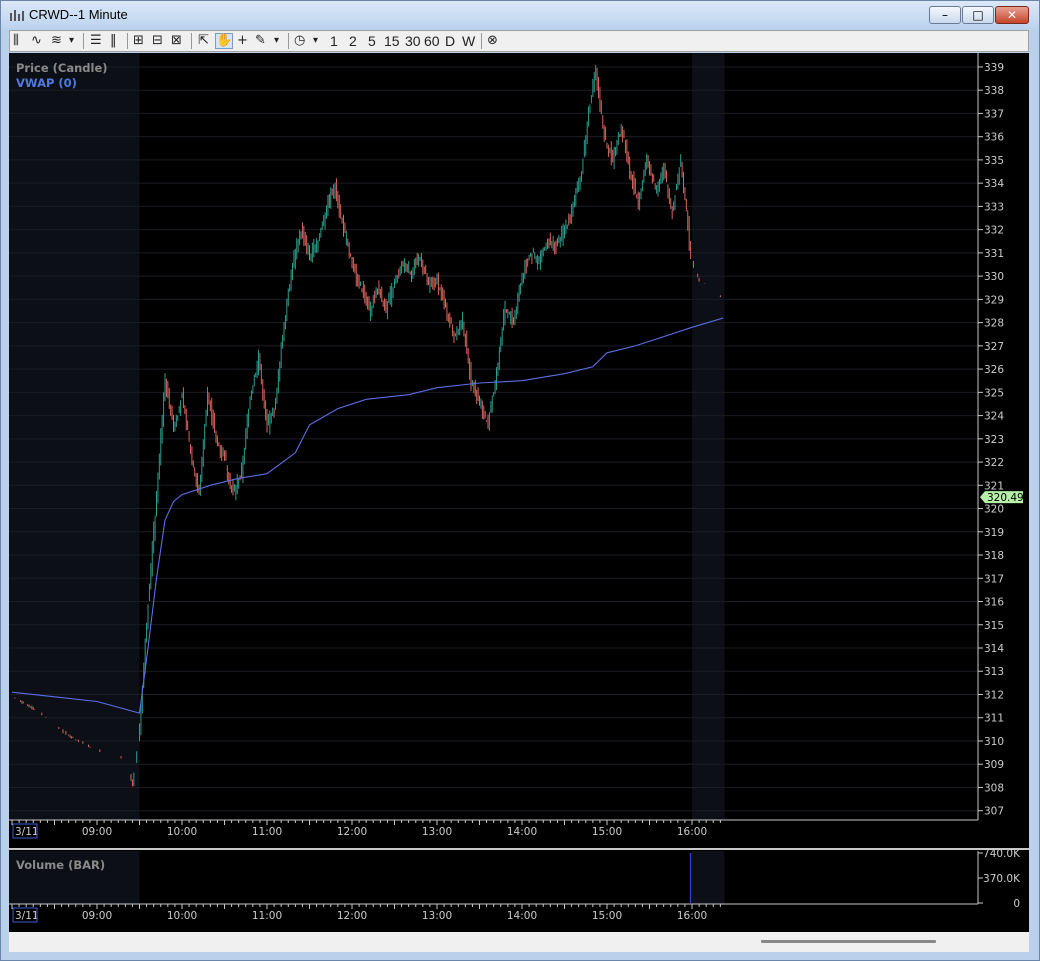 Image resolution: width=1040 pixels, height=961 pixels. I want to click on indicator-icon: ≋, so click(56, 41).